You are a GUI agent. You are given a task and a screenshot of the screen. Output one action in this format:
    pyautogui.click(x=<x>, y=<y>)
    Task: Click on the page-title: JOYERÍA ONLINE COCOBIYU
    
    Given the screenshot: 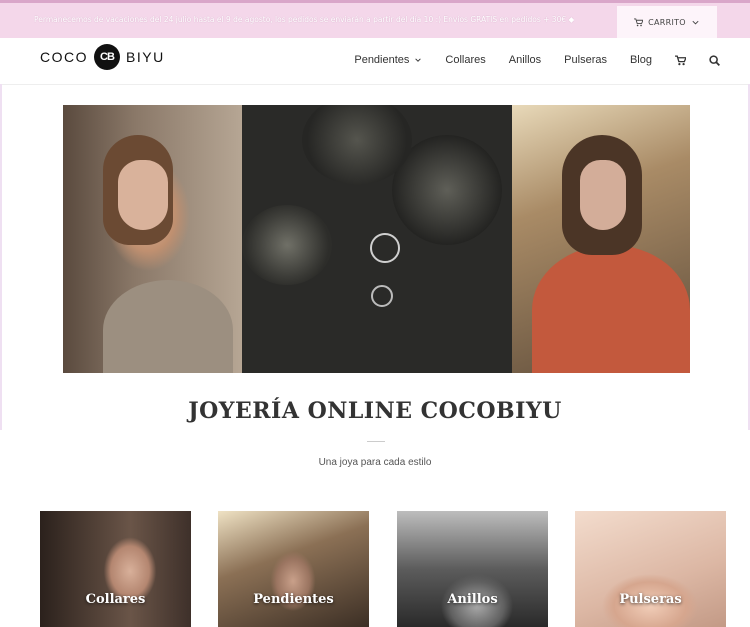 What is the action you would take?
    pyautogui.click(x=375, y=411)
    